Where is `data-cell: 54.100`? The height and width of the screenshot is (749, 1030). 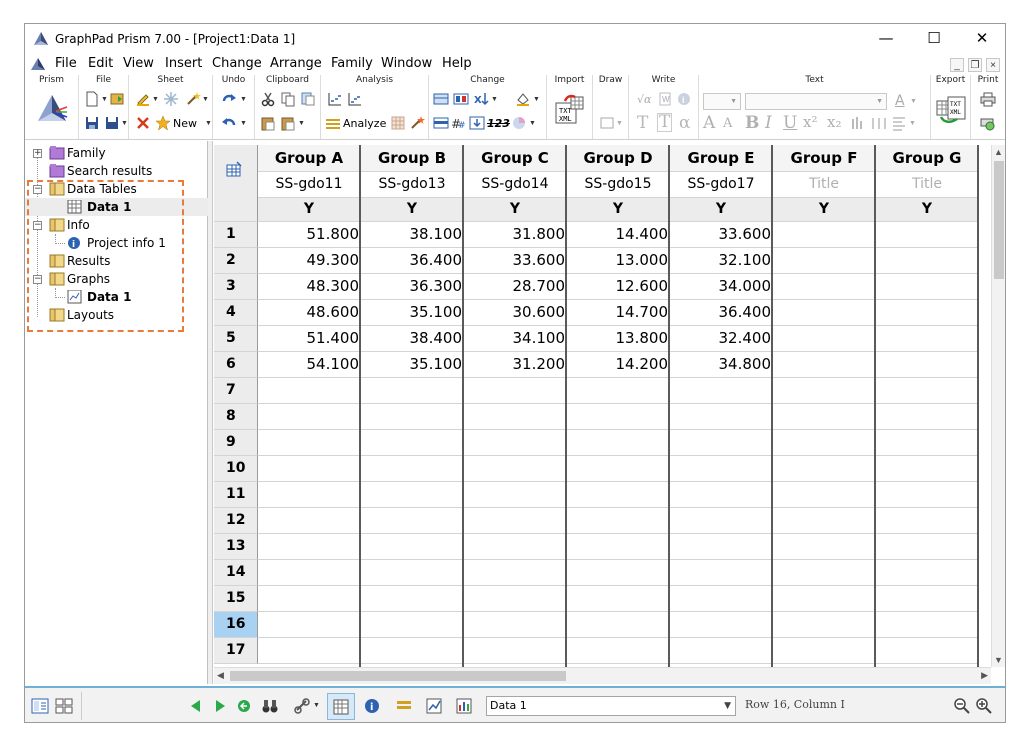 data-cell: 54.100 is located at coordinates (309, 365).